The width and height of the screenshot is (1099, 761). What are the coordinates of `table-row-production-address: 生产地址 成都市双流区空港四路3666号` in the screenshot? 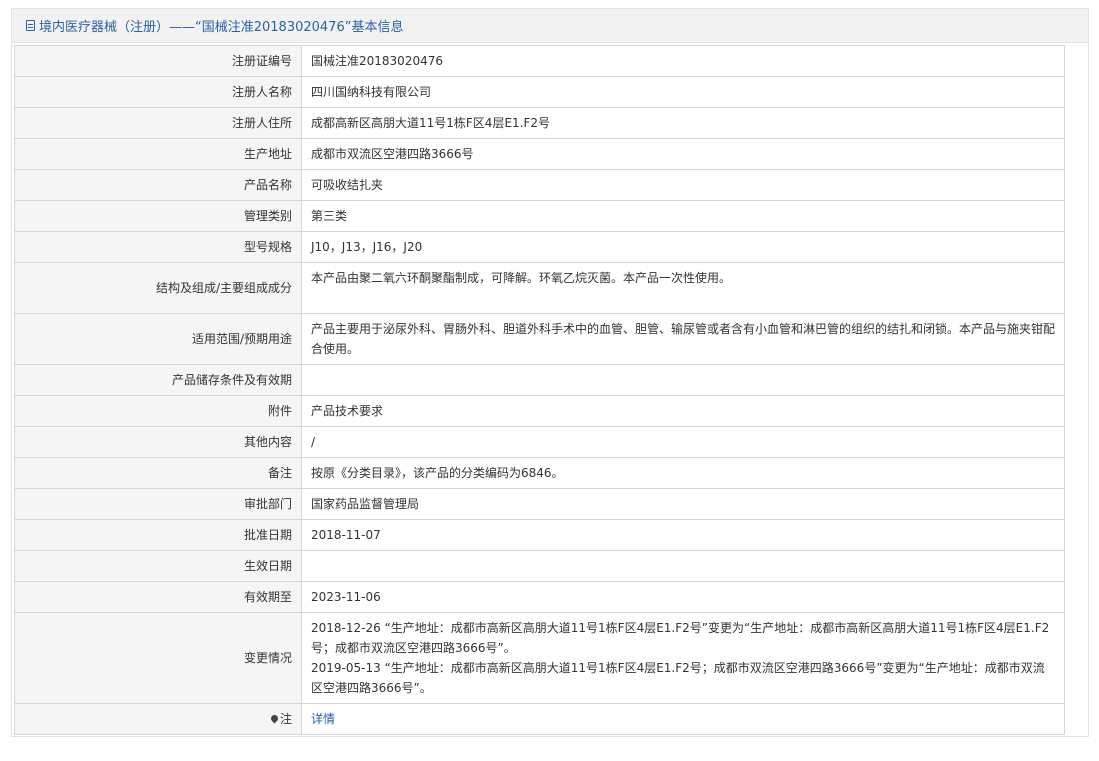 It's located at (539, 154).